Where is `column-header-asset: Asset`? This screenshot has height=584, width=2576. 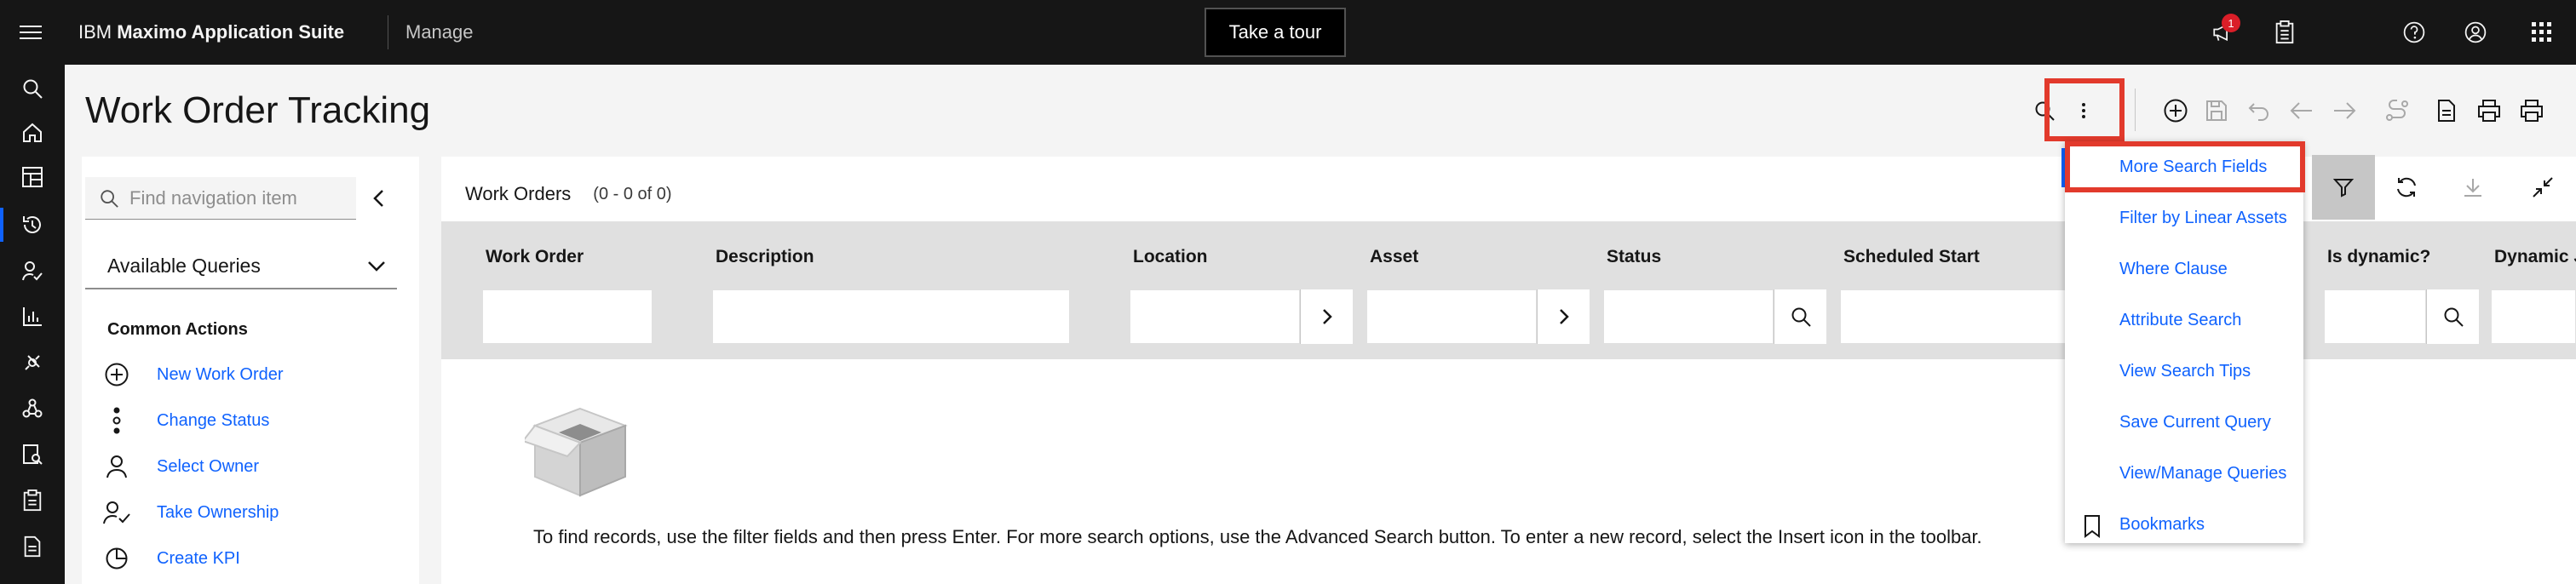 column-header-asset: Asset is located at coordinates (1394, 257).